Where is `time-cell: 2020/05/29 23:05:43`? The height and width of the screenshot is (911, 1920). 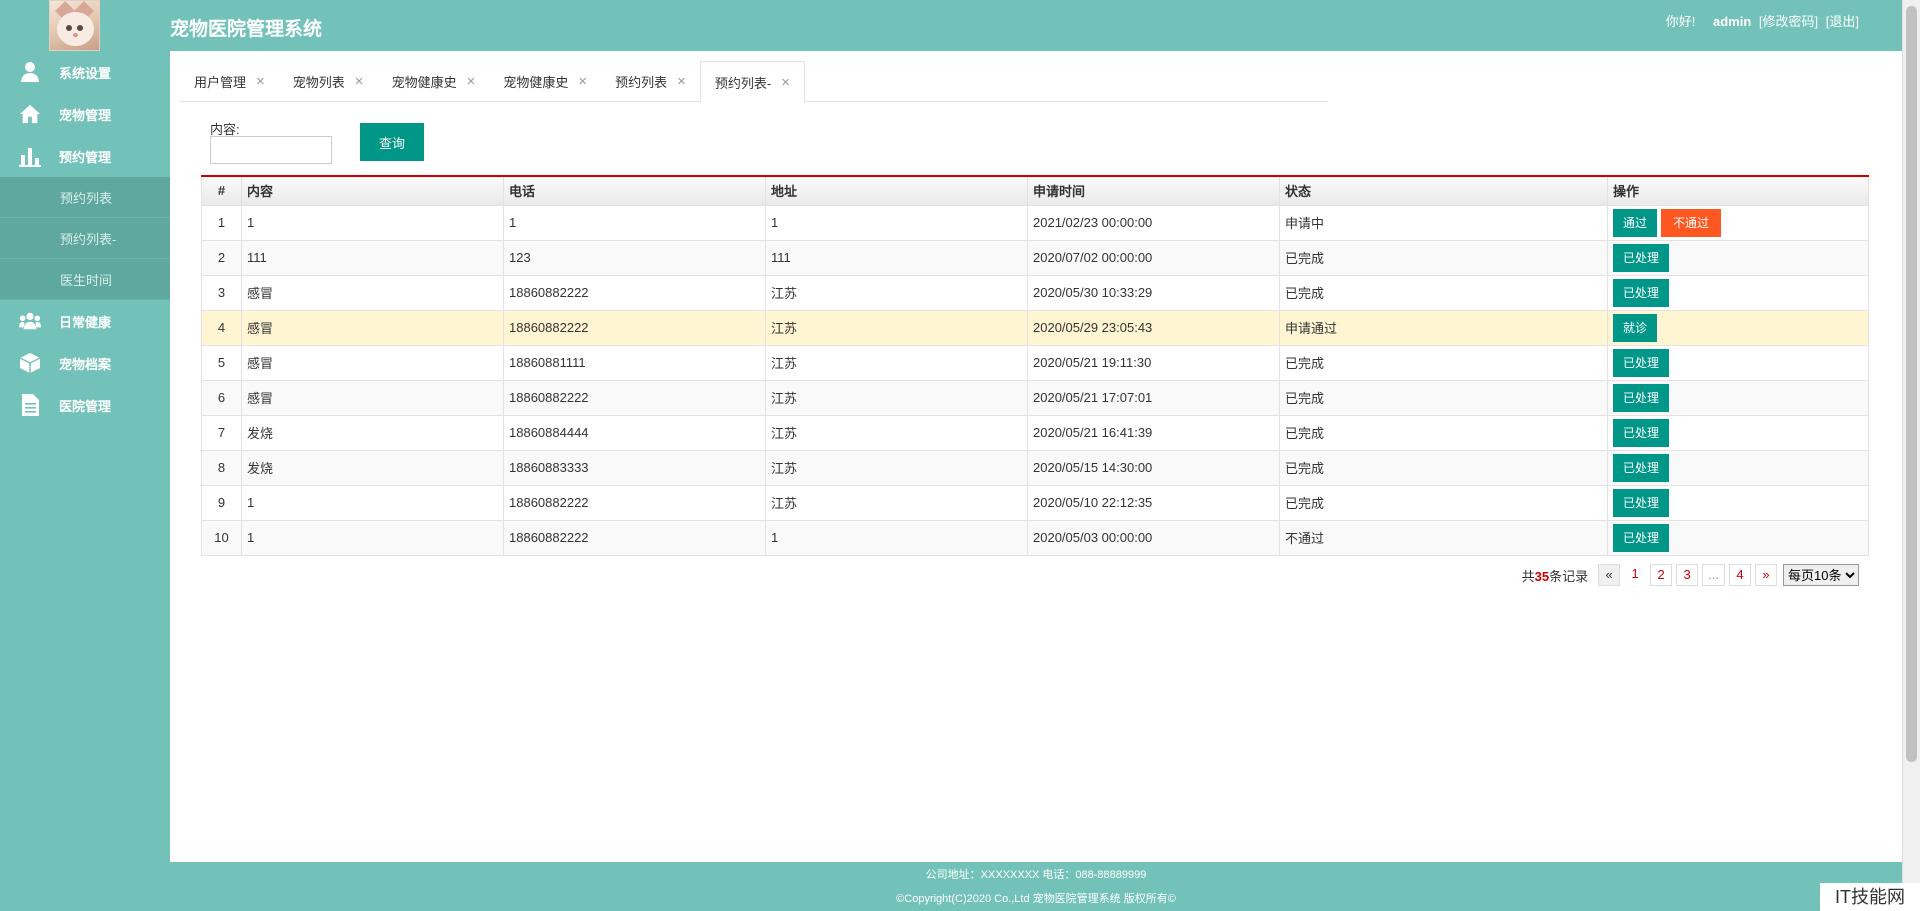
time-cell: 2020/05/29 23:05:43 is located at coordinates (1153, 327).